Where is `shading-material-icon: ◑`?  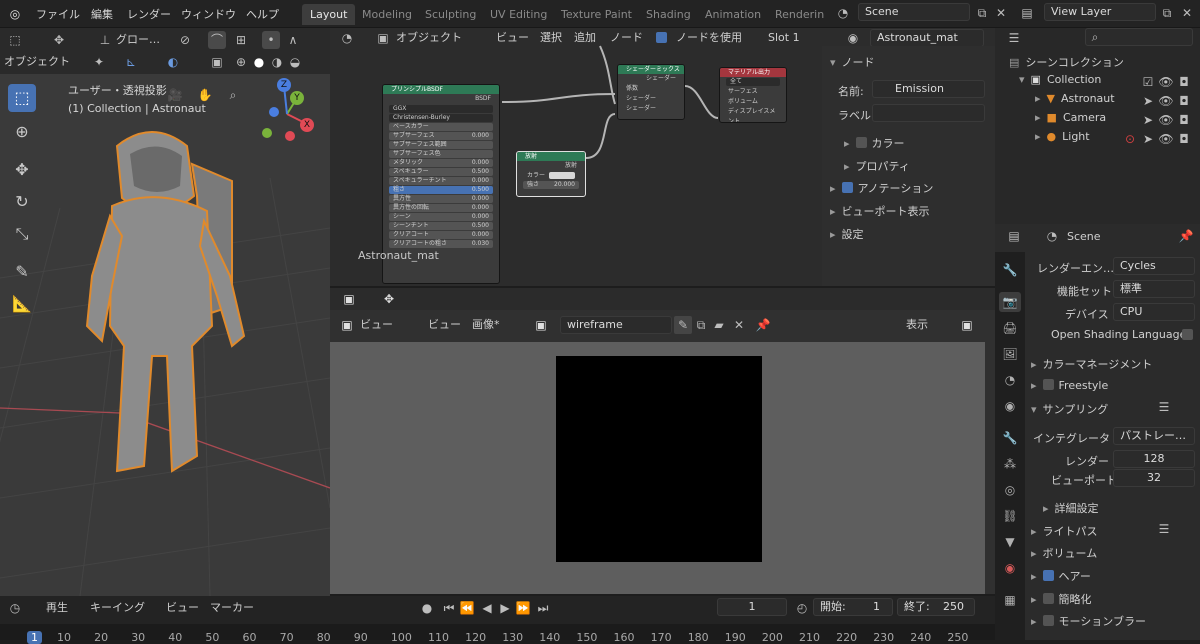 shading-material-icon: ◑ is located at coordinates (277, 62).